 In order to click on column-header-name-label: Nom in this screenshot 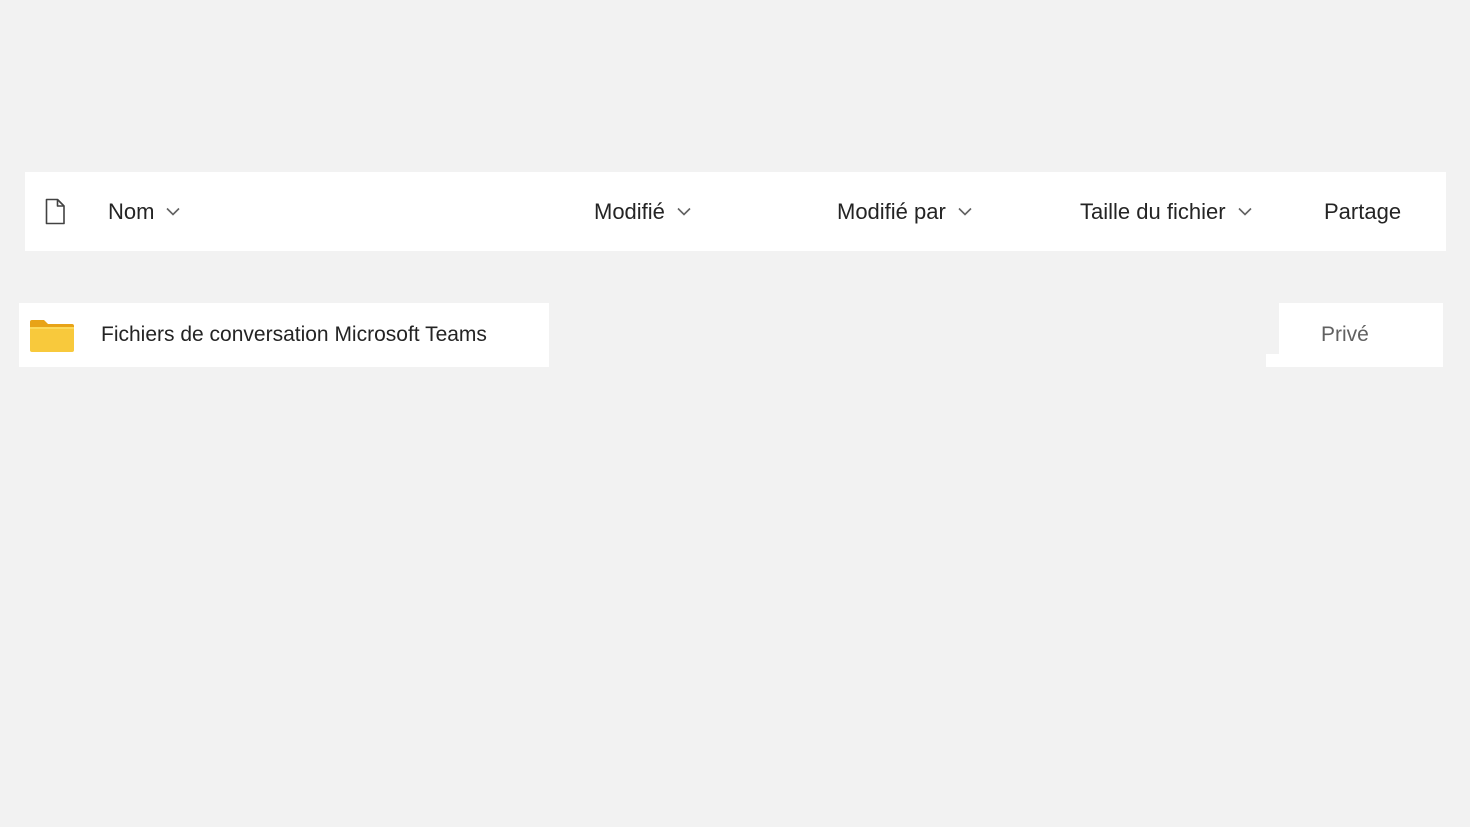, I will do `click(131, 211)`.